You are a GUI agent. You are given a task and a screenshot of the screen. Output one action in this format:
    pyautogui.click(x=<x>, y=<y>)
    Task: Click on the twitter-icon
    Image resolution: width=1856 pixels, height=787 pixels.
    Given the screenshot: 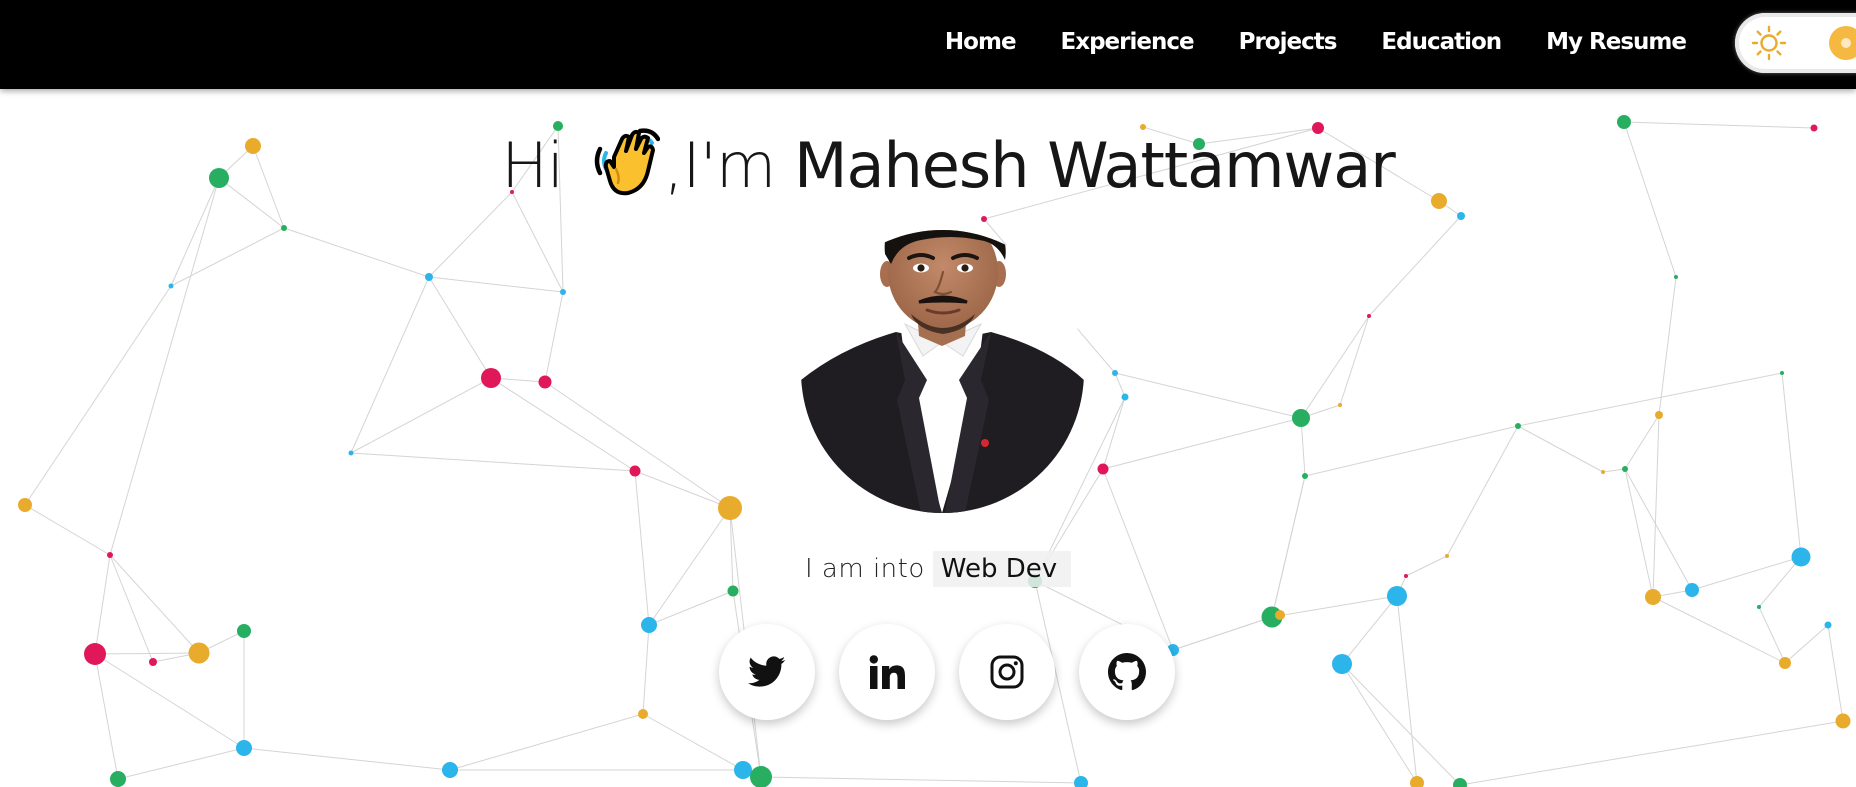 What is the action you would take?
    pyautogui.click(x=767, y=671)
    